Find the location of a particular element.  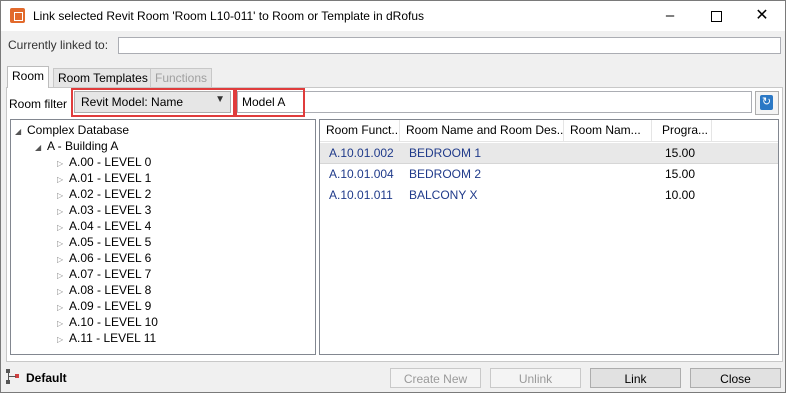

cell-room-name-description: BEDROOM 2 is located at coordinates (445, 174).